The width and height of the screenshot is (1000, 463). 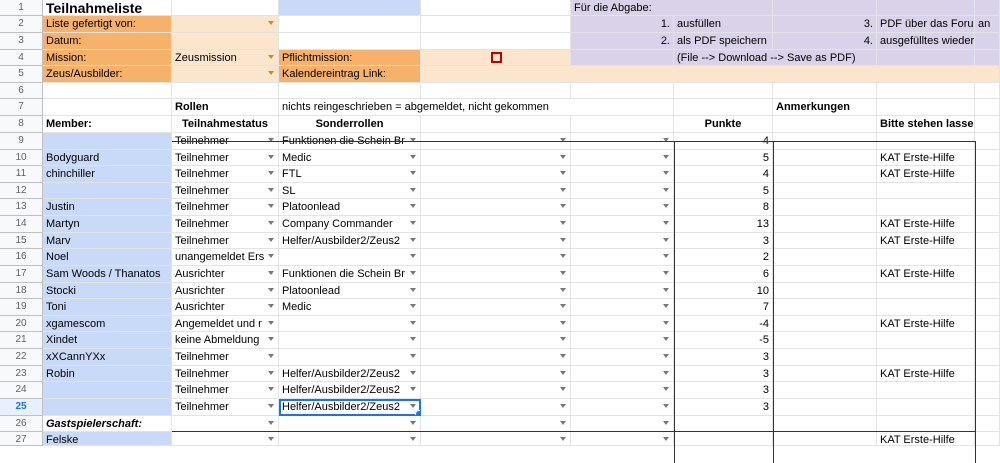 I want to click on row-header: 16, so click(x=21, y=257).